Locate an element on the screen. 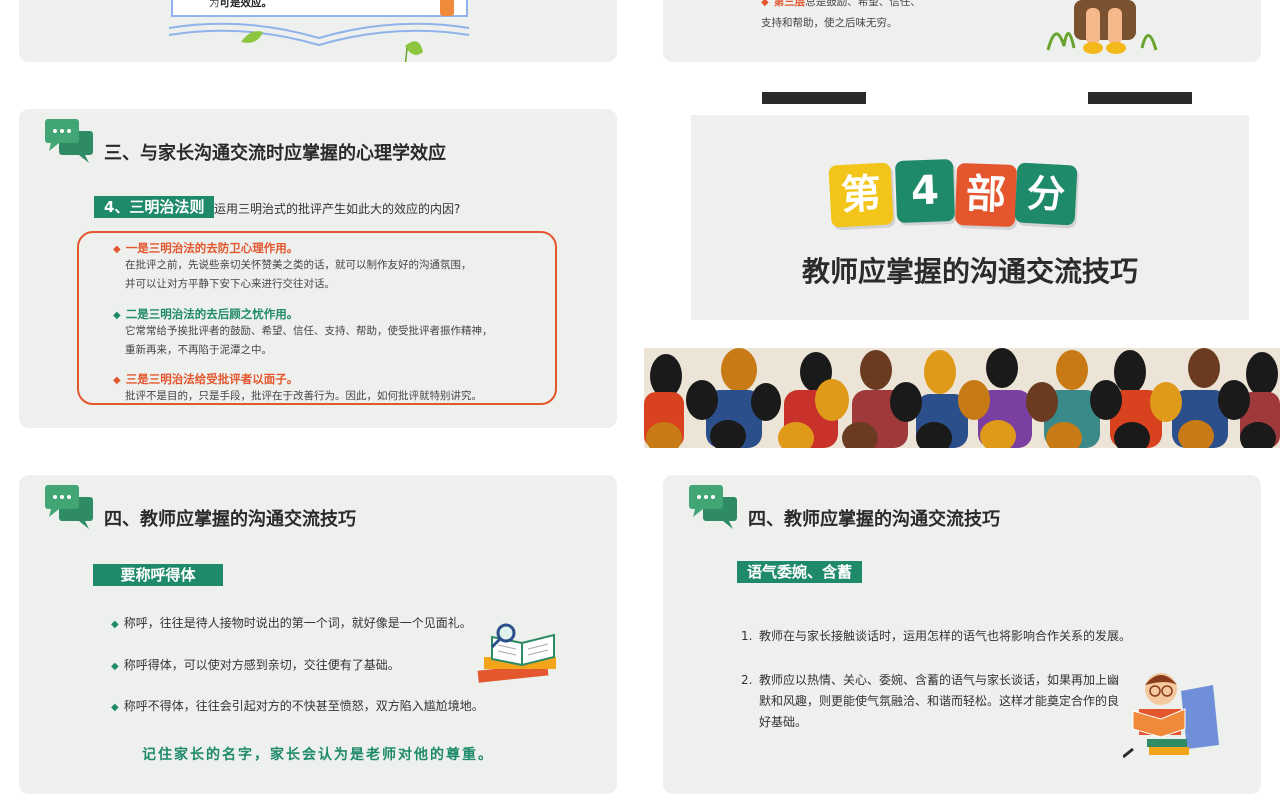 This screenshot has width=1280, height=800. top-bar-left is located at coordinates (814, 98).